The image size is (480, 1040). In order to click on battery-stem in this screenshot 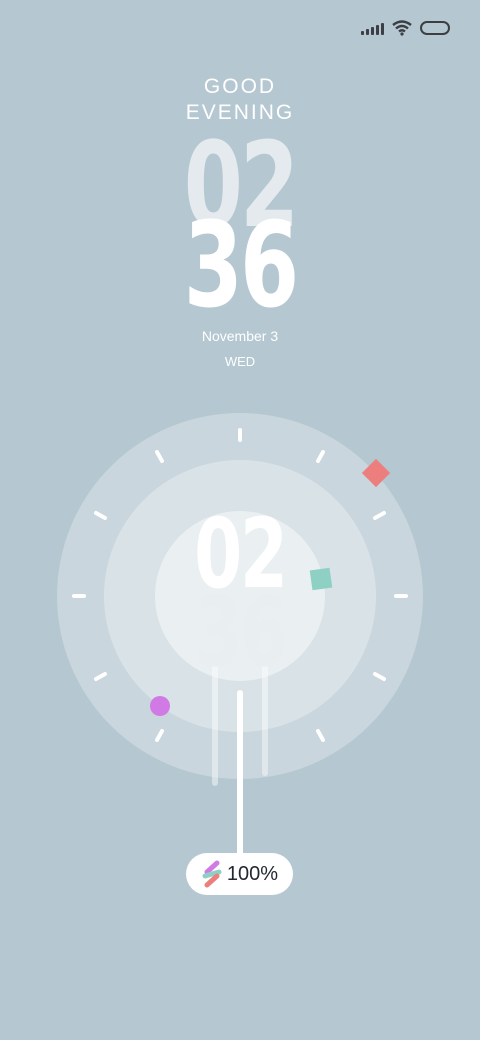, I will do `click(240, 773)`.